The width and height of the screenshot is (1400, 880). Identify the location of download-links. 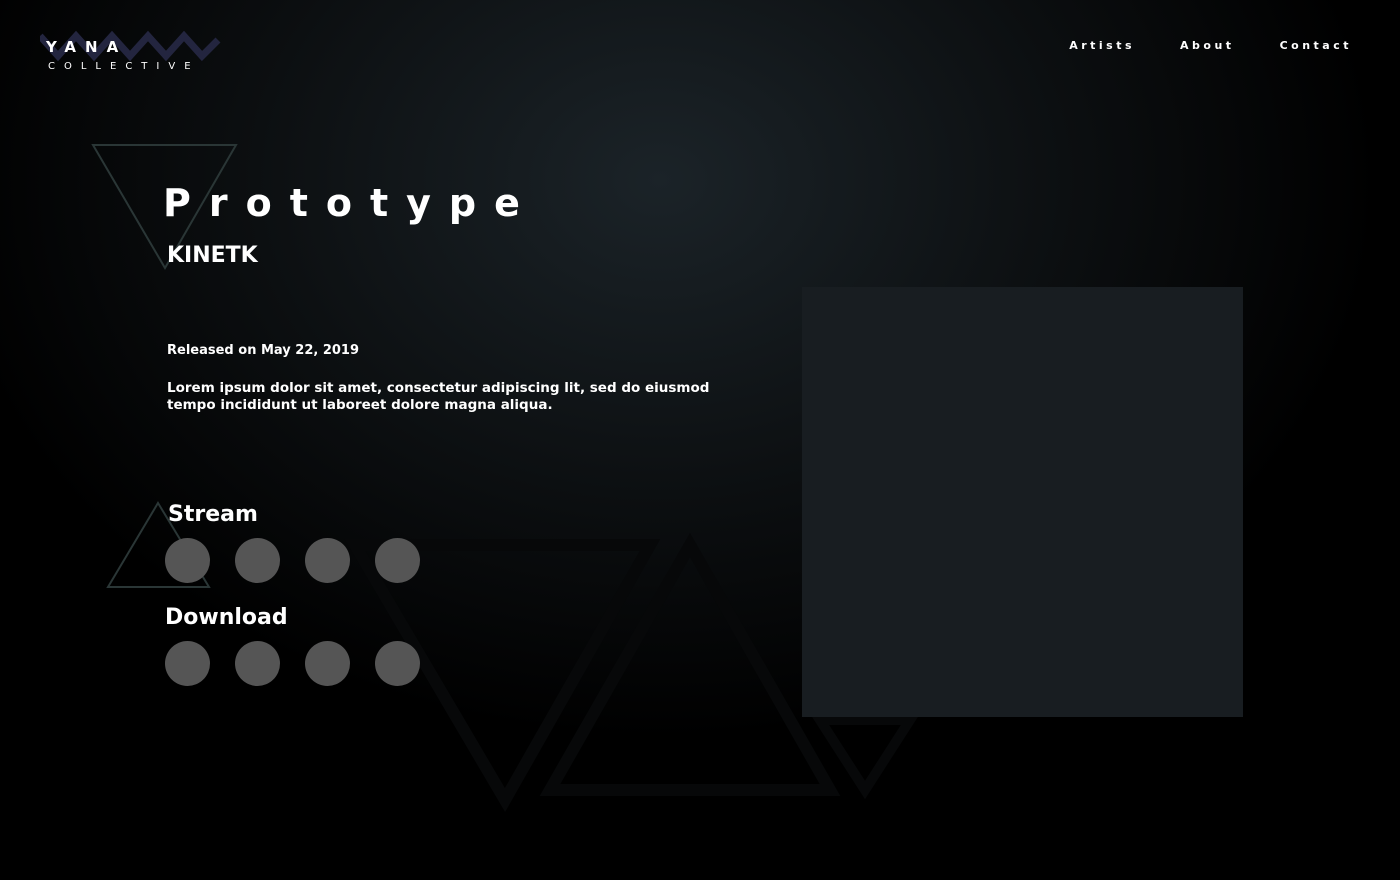
(305, 663).